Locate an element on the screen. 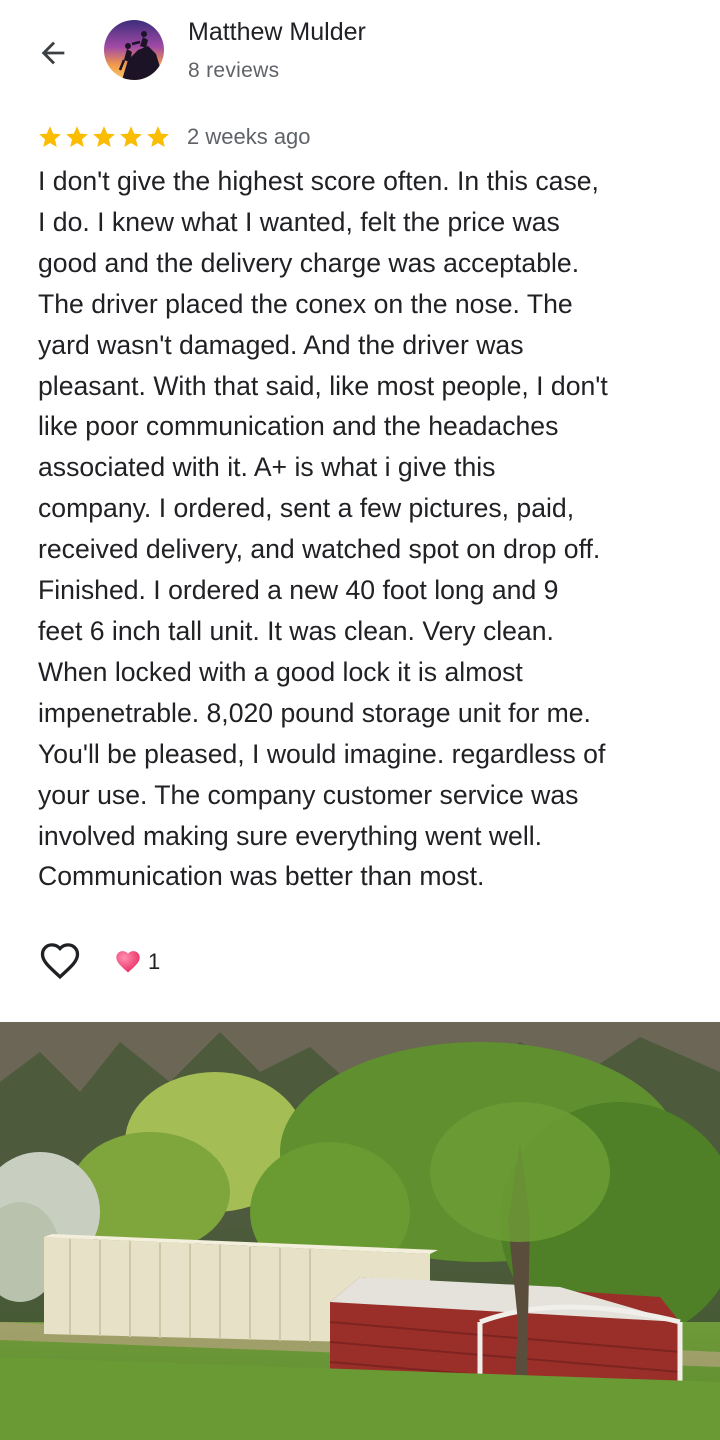  review-date: 2 weeks ago is located at coordinates (249, 136).